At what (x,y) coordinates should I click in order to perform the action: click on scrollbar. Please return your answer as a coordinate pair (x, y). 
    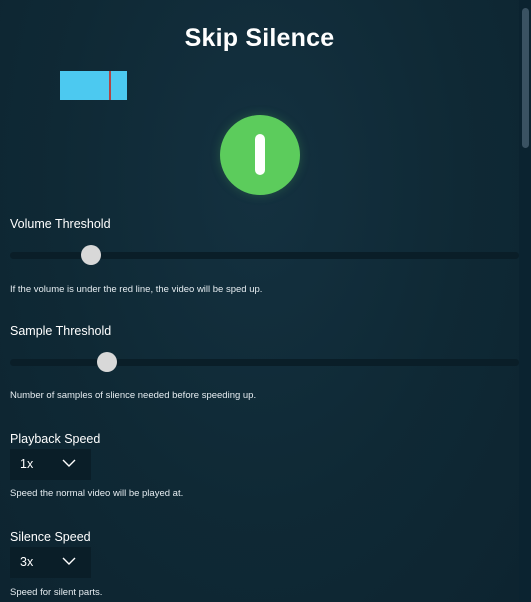
    Looking at the image, I should click on (525, 301).